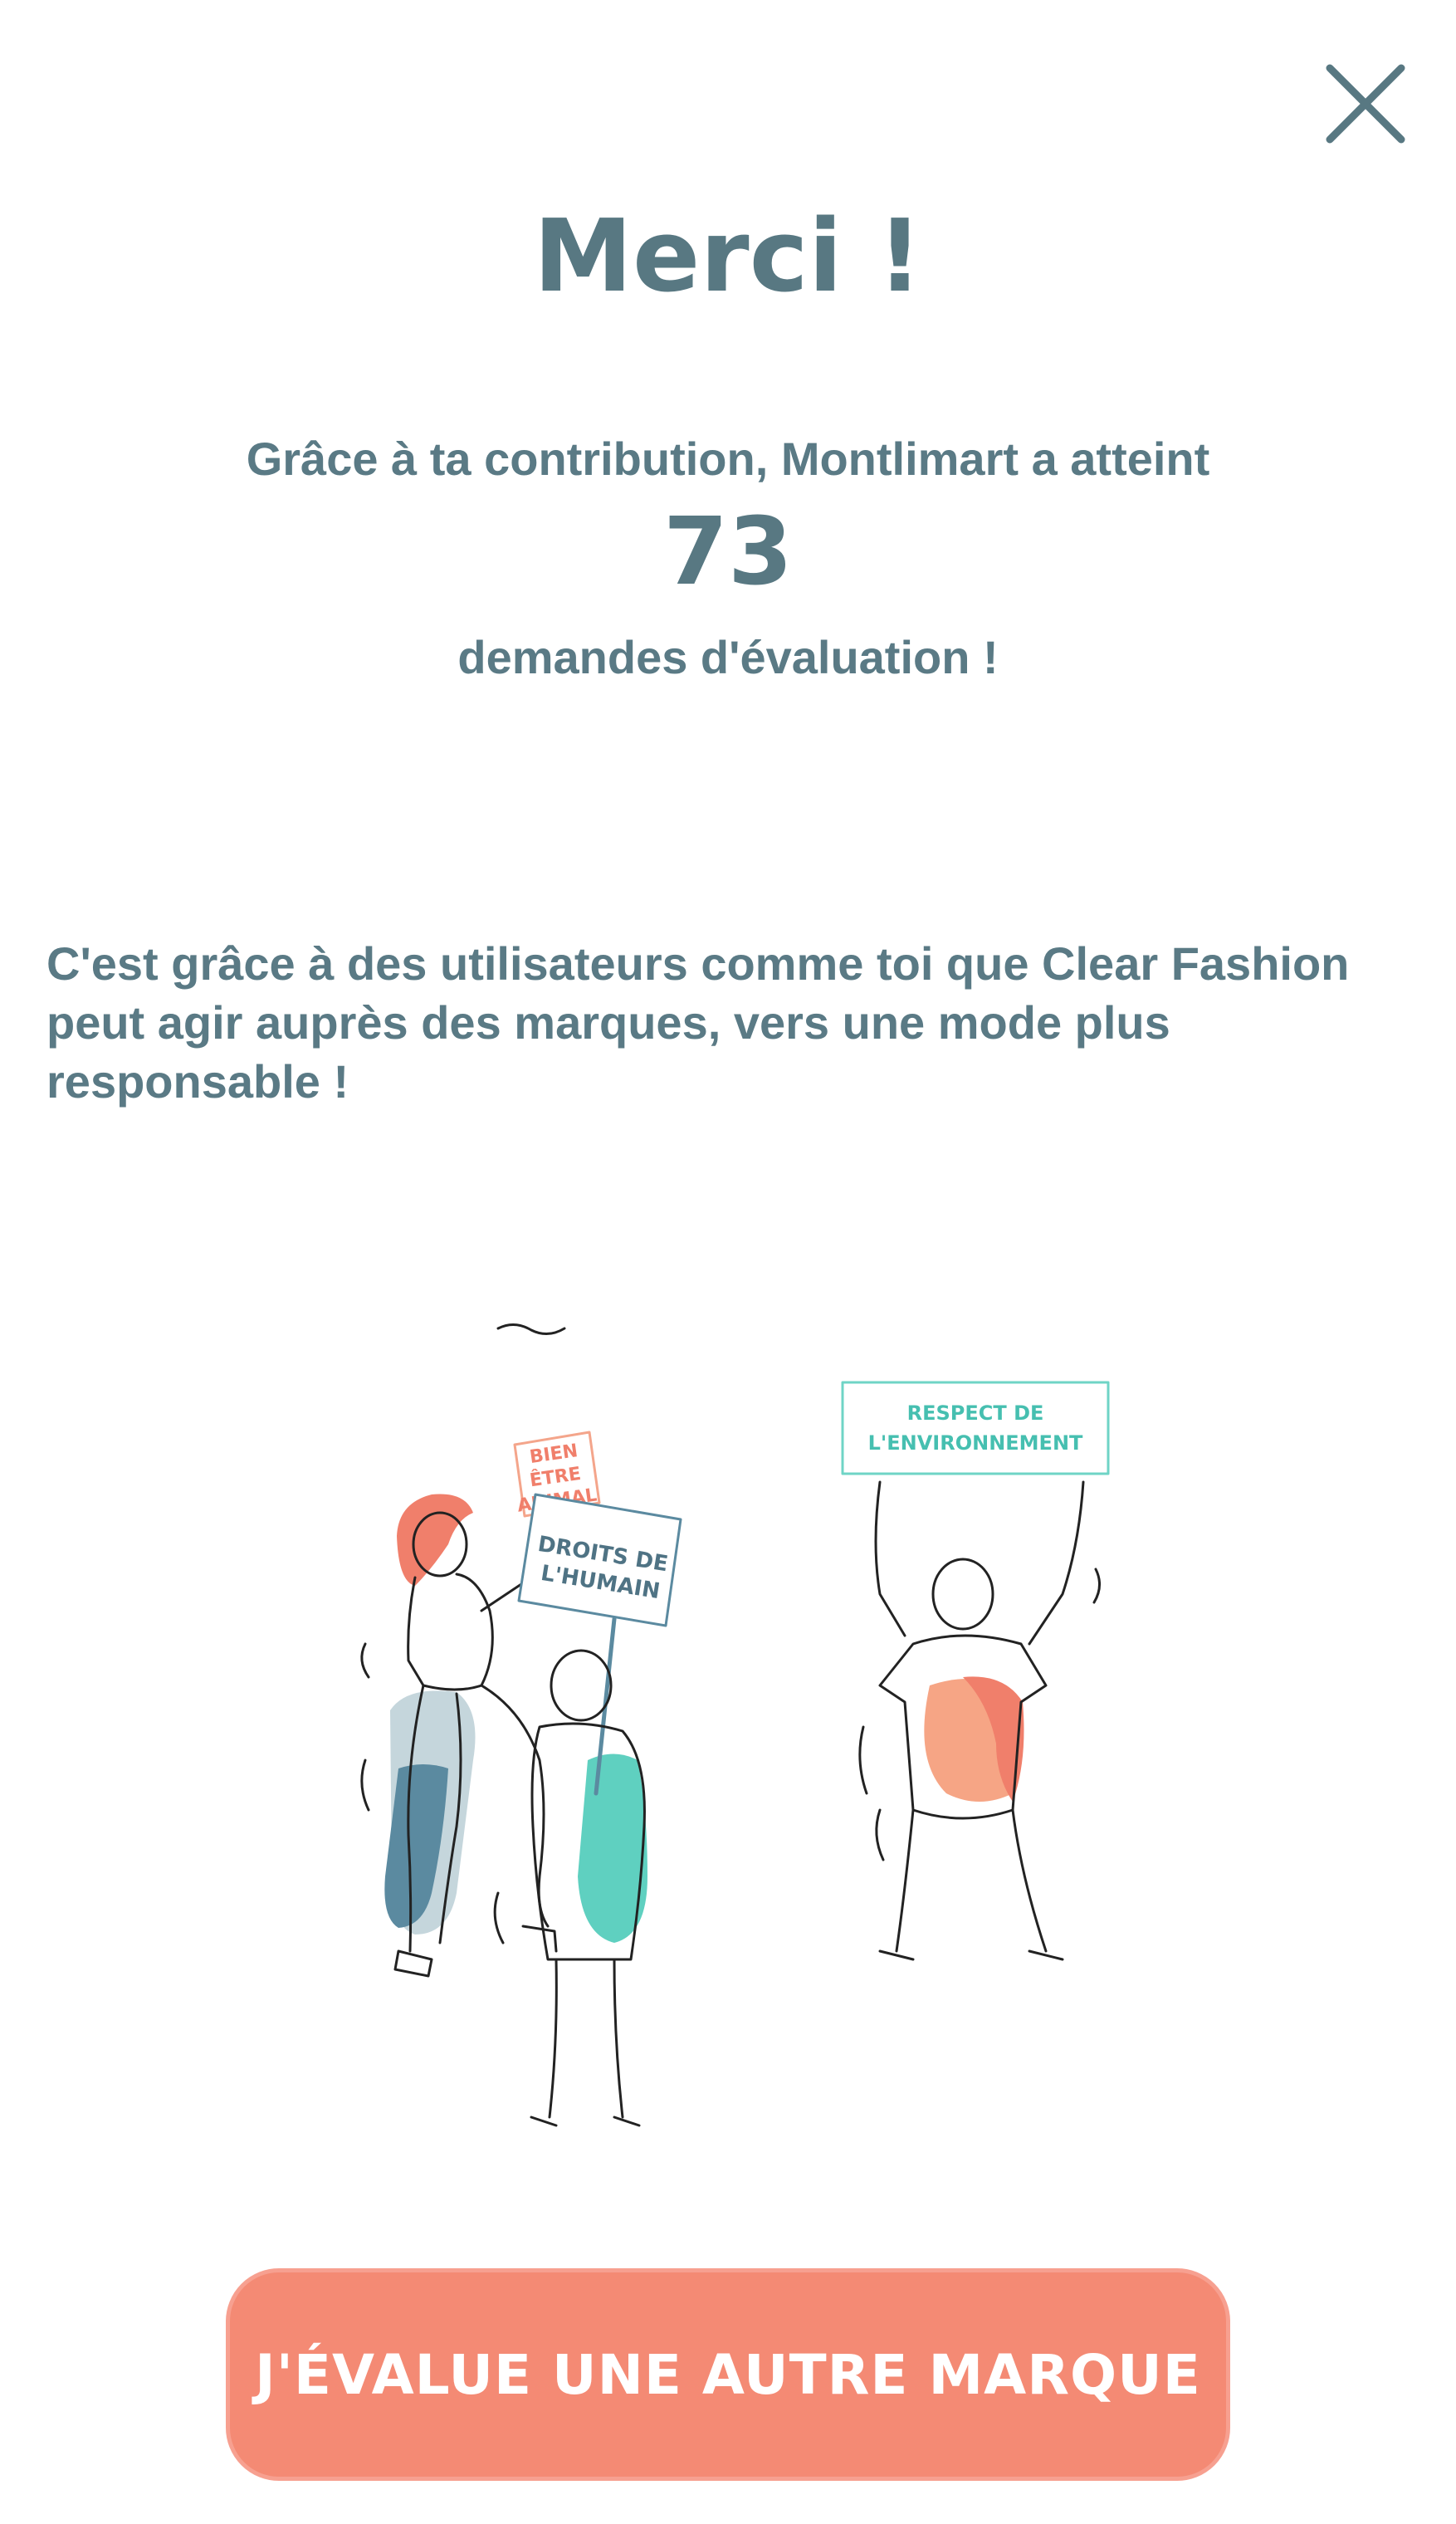 This screenshot has width=1456, height=2524. What do you see at coordinates (728, 552) in the screenshot?
I see `evaluation-request-count: 73` at bounding box center [728, 552].